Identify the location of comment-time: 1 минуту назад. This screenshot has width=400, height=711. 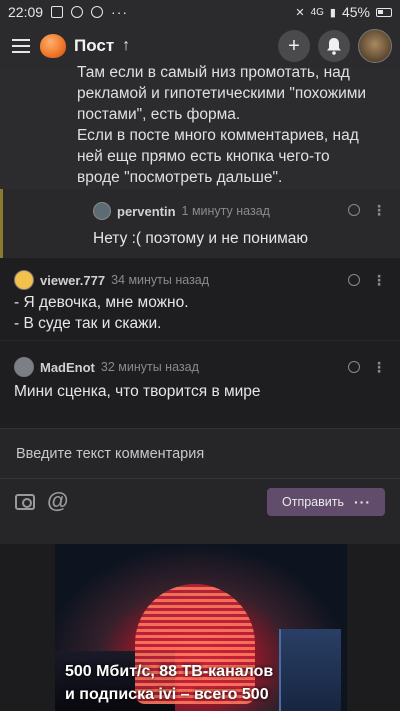
(225, 211).